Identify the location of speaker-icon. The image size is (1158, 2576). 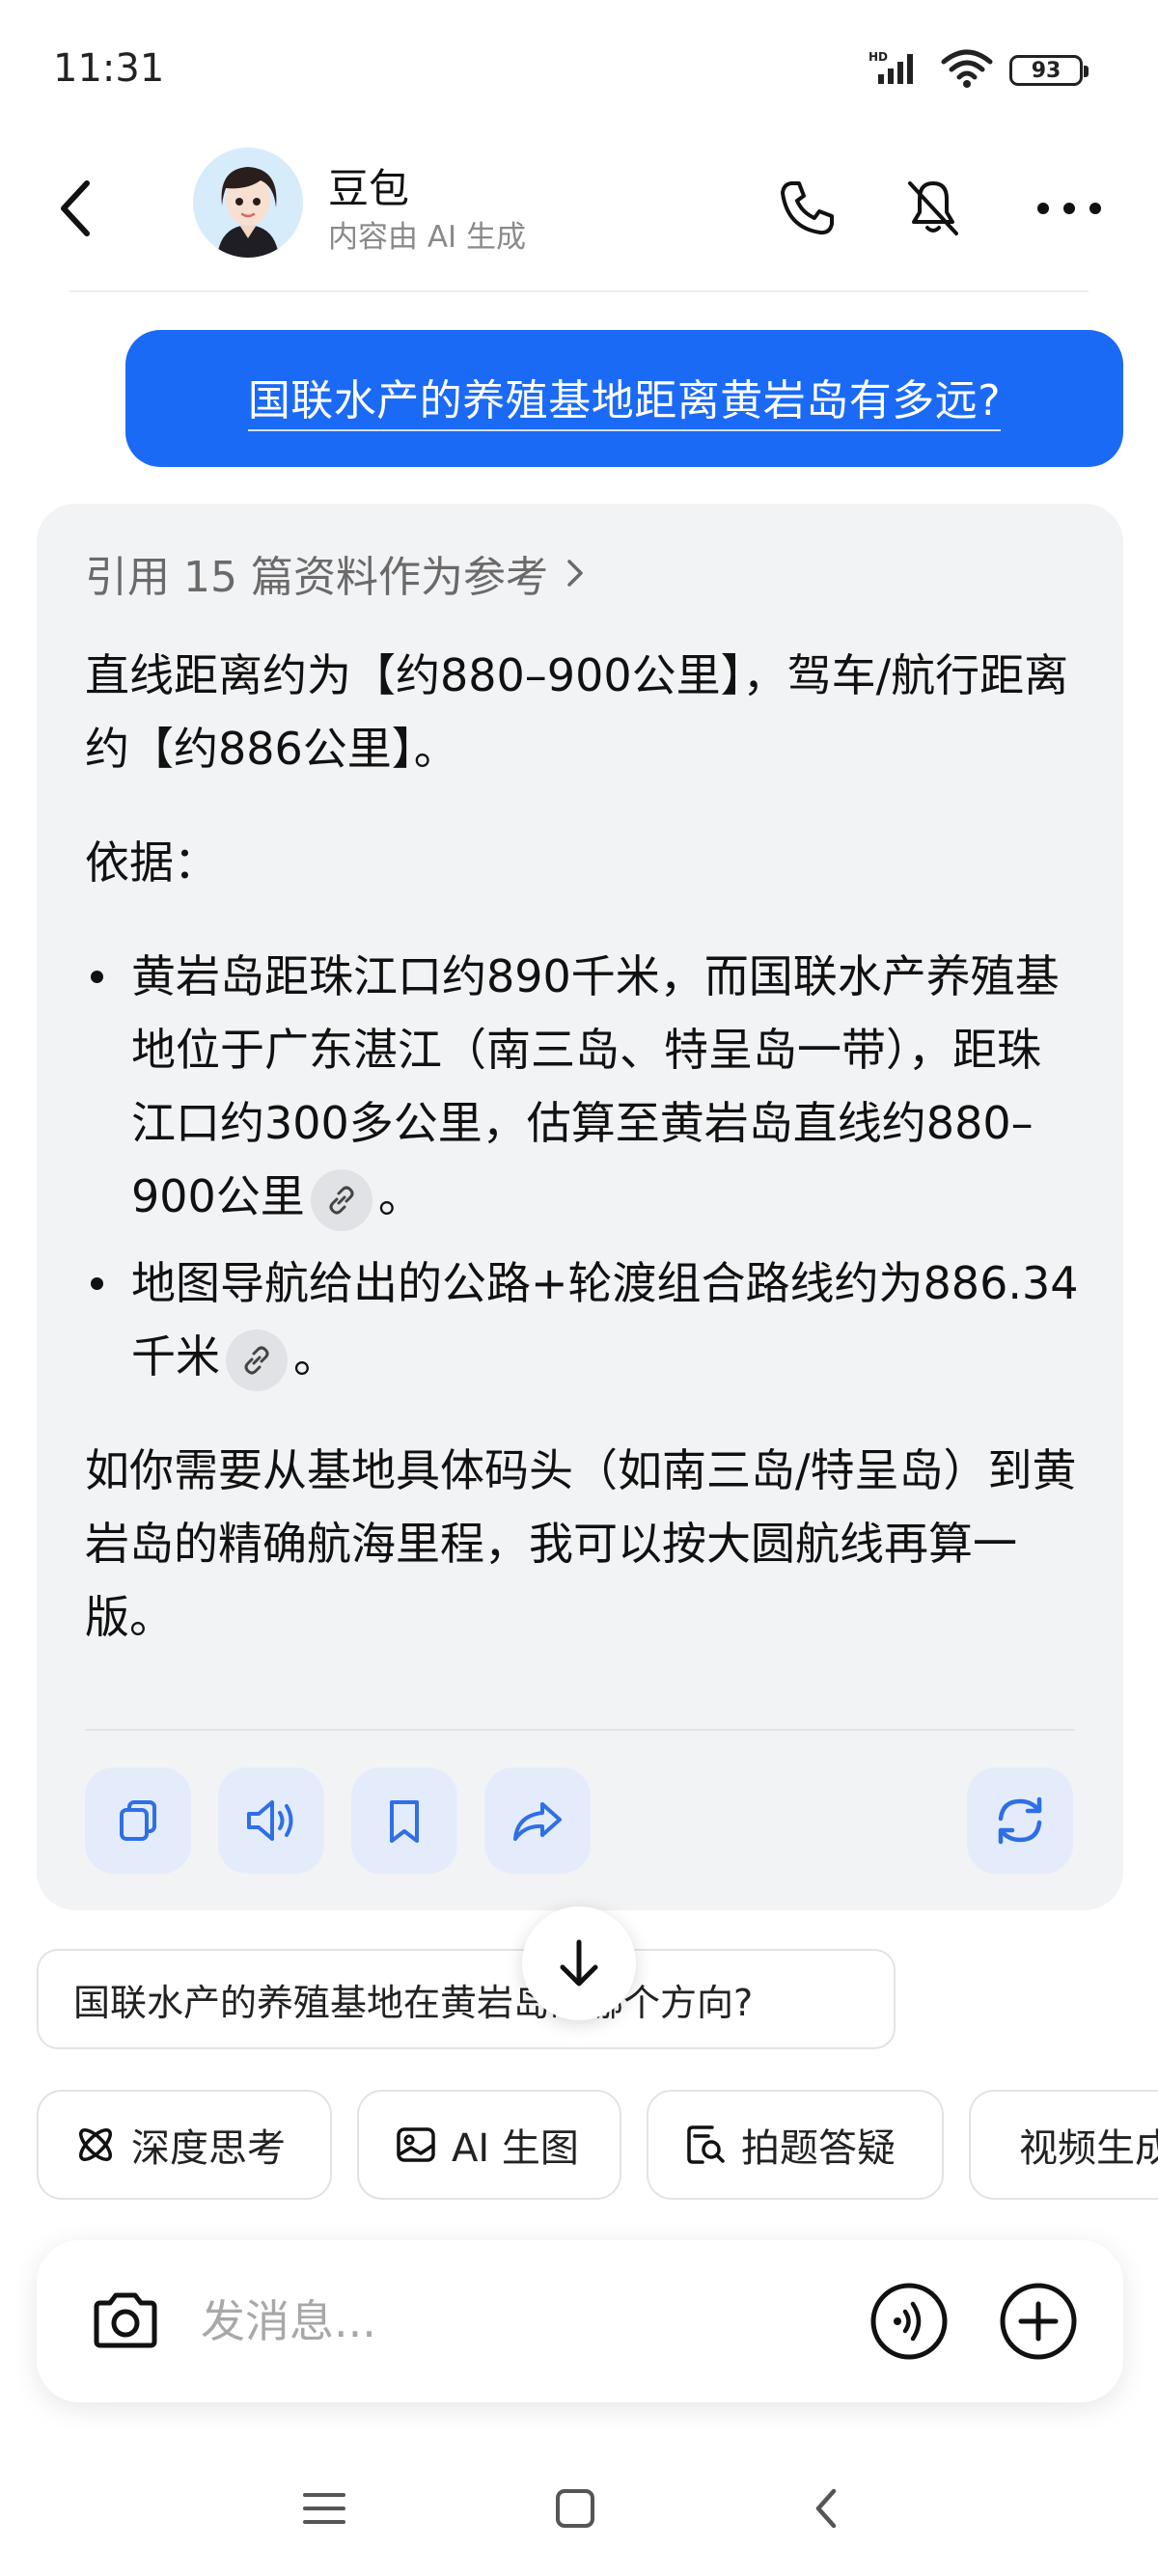
(270, 1820).